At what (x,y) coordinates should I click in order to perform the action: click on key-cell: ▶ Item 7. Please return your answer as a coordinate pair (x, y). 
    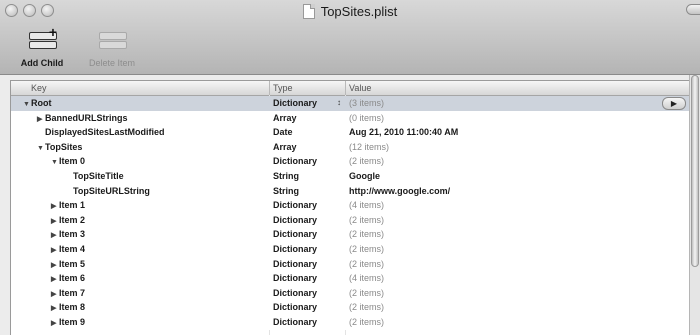
    Looking at the image, I should click on (48, 293).